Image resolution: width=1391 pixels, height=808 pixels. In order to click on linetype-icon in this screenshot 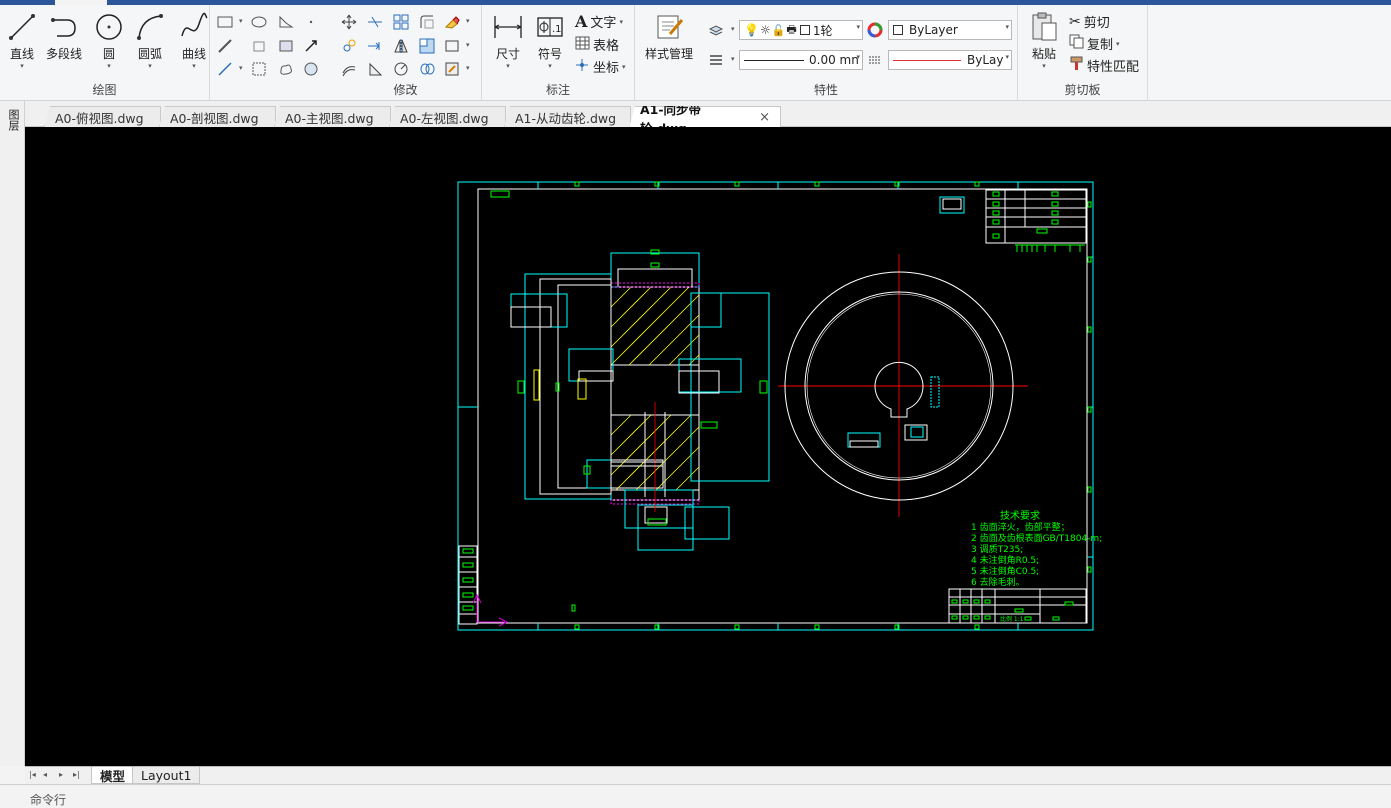, I will do `click(875, 60)`.